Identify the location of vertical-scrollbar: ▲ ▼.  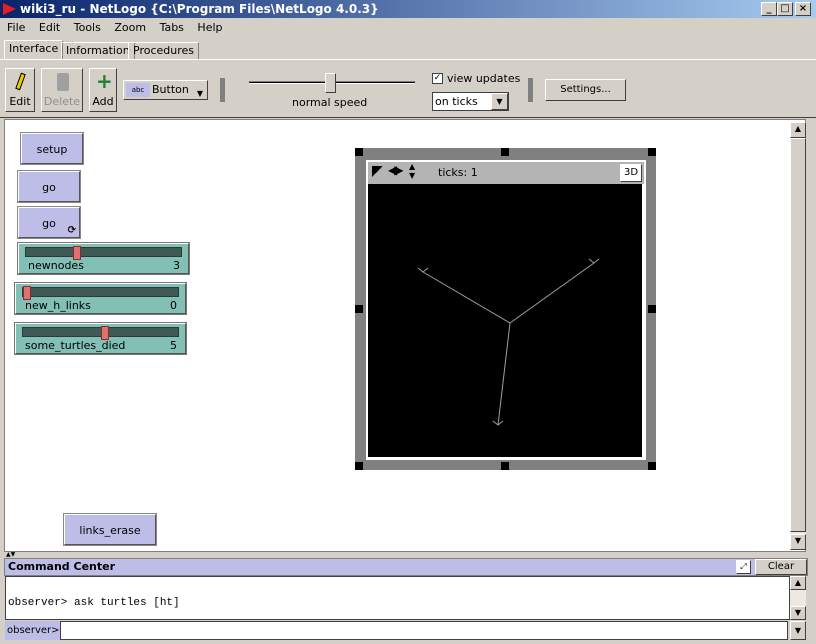
(798, 336).